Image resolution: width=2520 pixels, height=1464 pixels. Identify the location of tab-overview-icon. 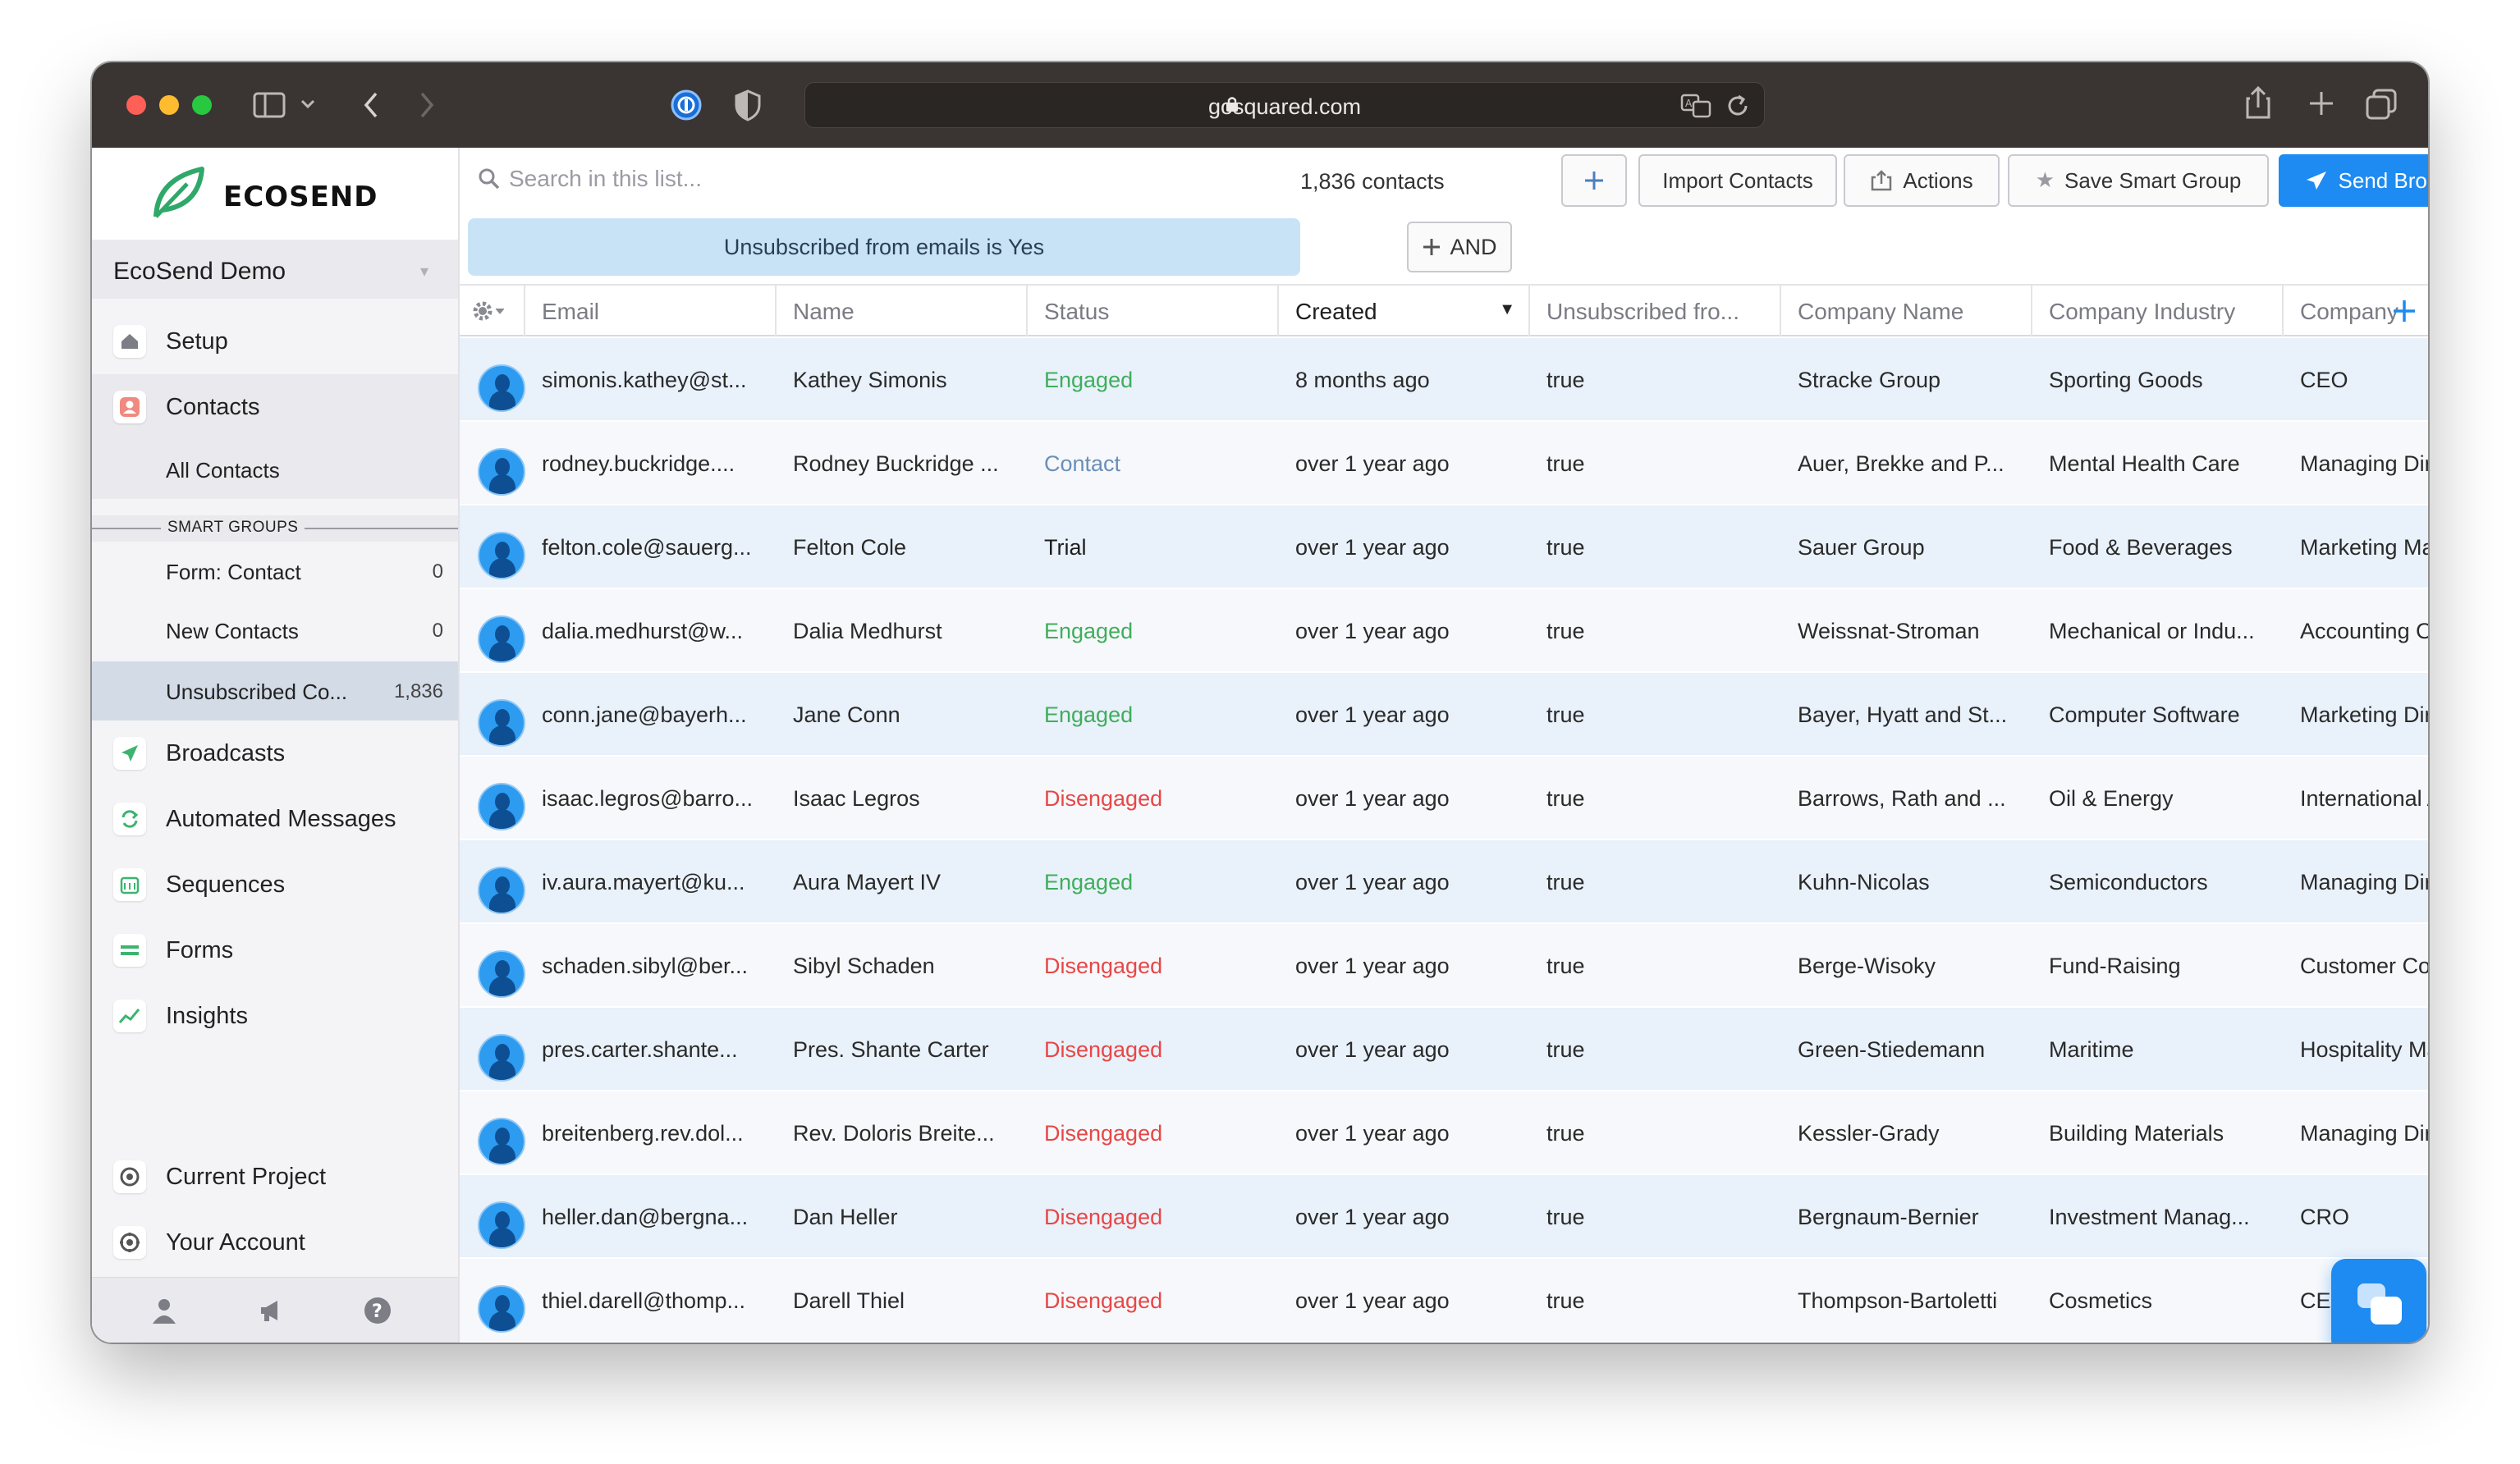
(2381, 104).